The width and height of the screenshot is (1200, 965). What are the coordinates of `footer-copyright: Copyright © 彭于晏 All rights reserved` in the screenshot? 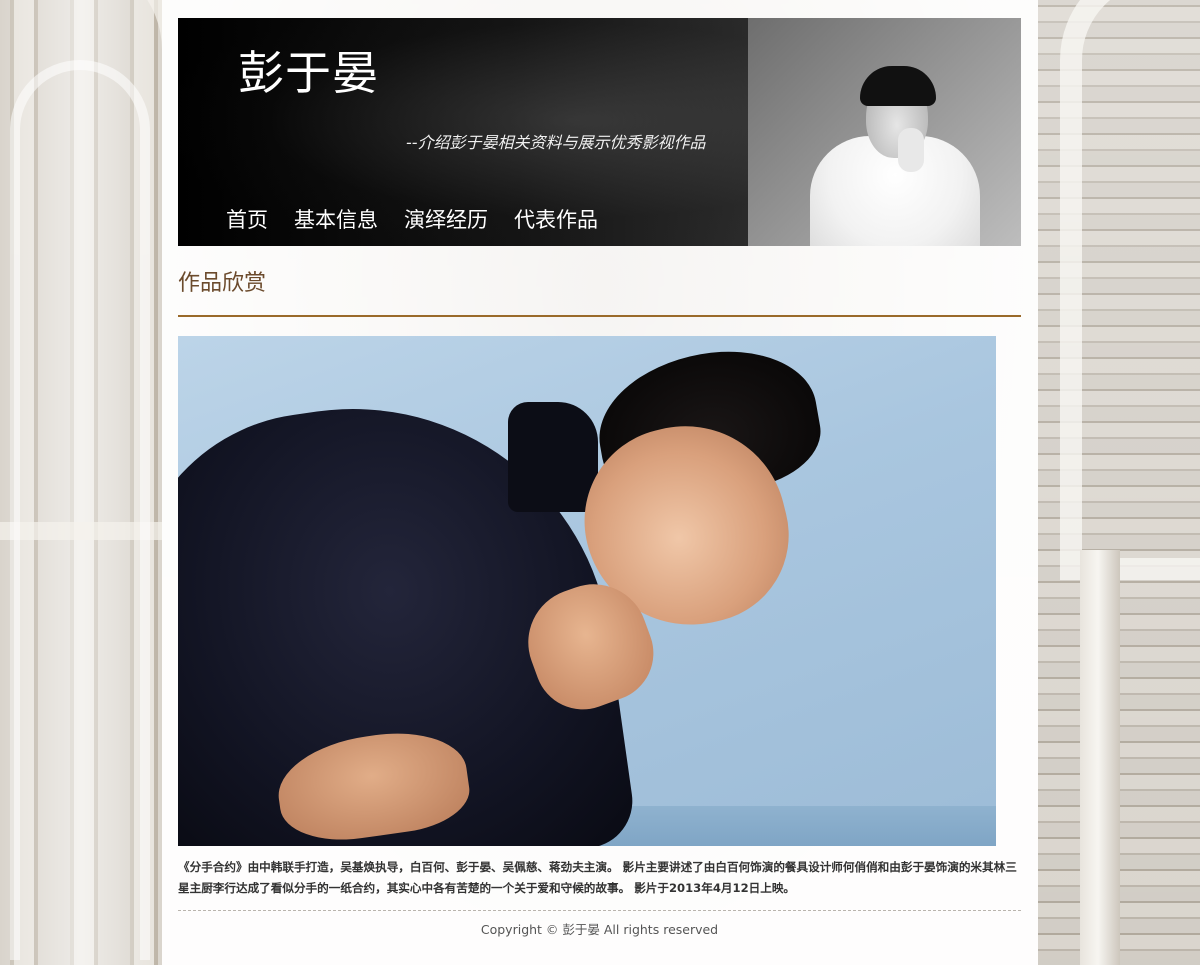 It's located at (599, 929).